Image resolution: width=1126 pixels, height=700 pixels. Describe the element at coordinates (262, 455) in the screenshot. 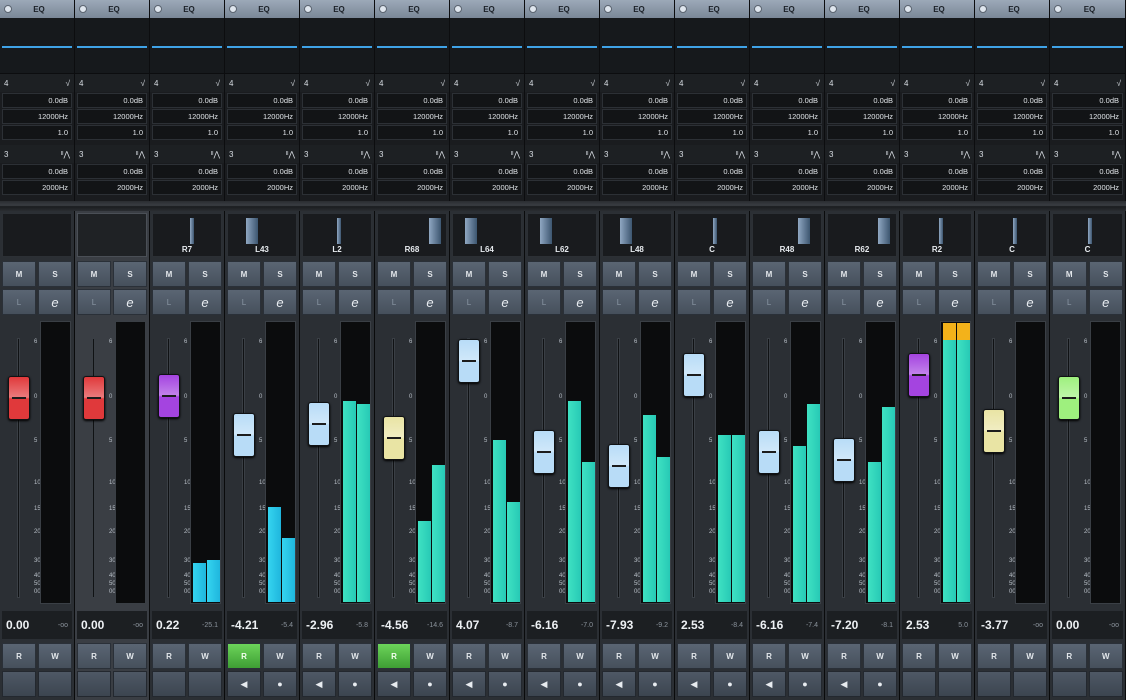

I see `channel-strip: L43 M S Le 6 0 5 10 15 20 30 40 50 00 -4.21 -5.4 R W ◀ ●` at that location.